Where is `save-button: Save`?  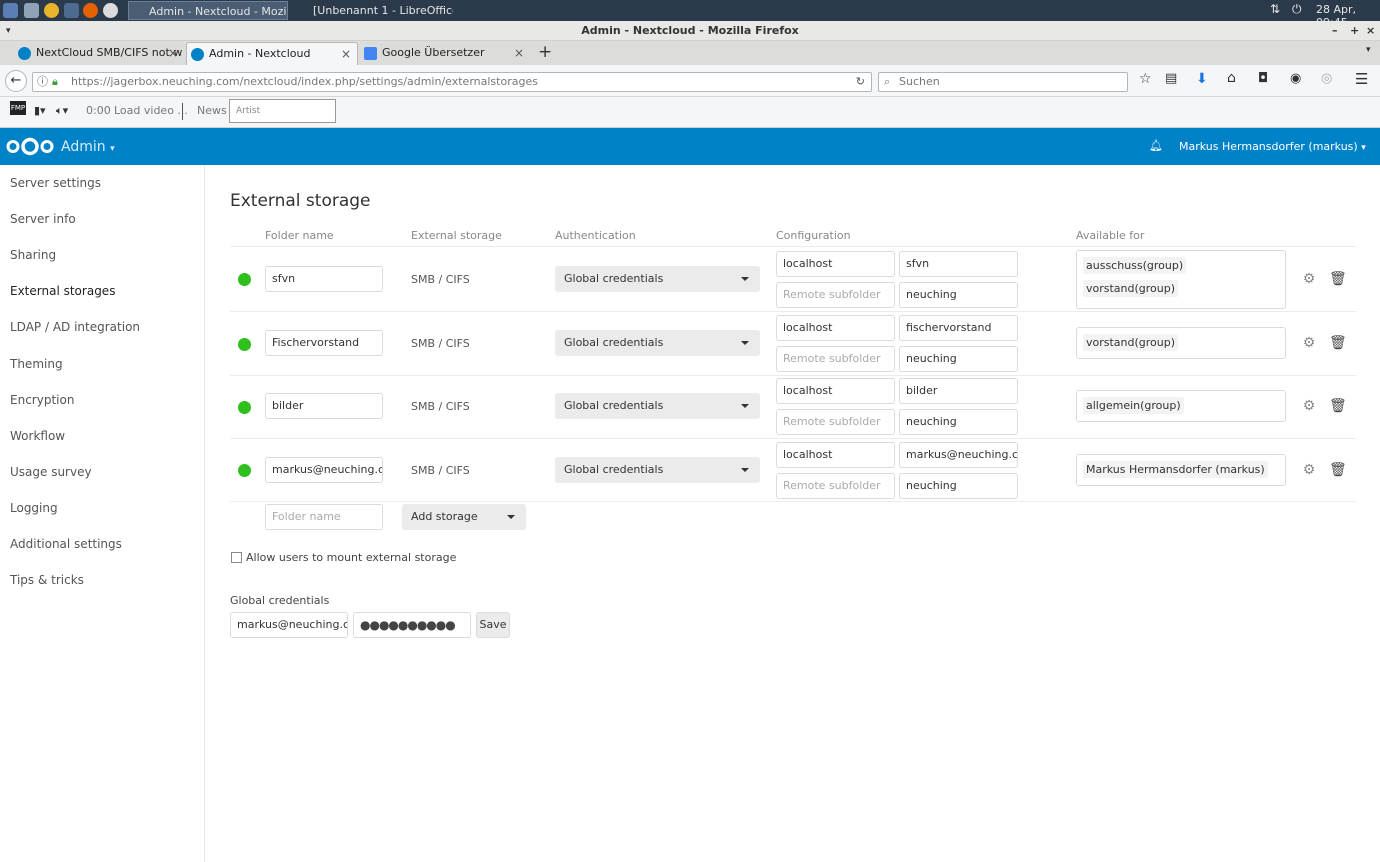 save-button: Save is located at coordinates (493, 625).